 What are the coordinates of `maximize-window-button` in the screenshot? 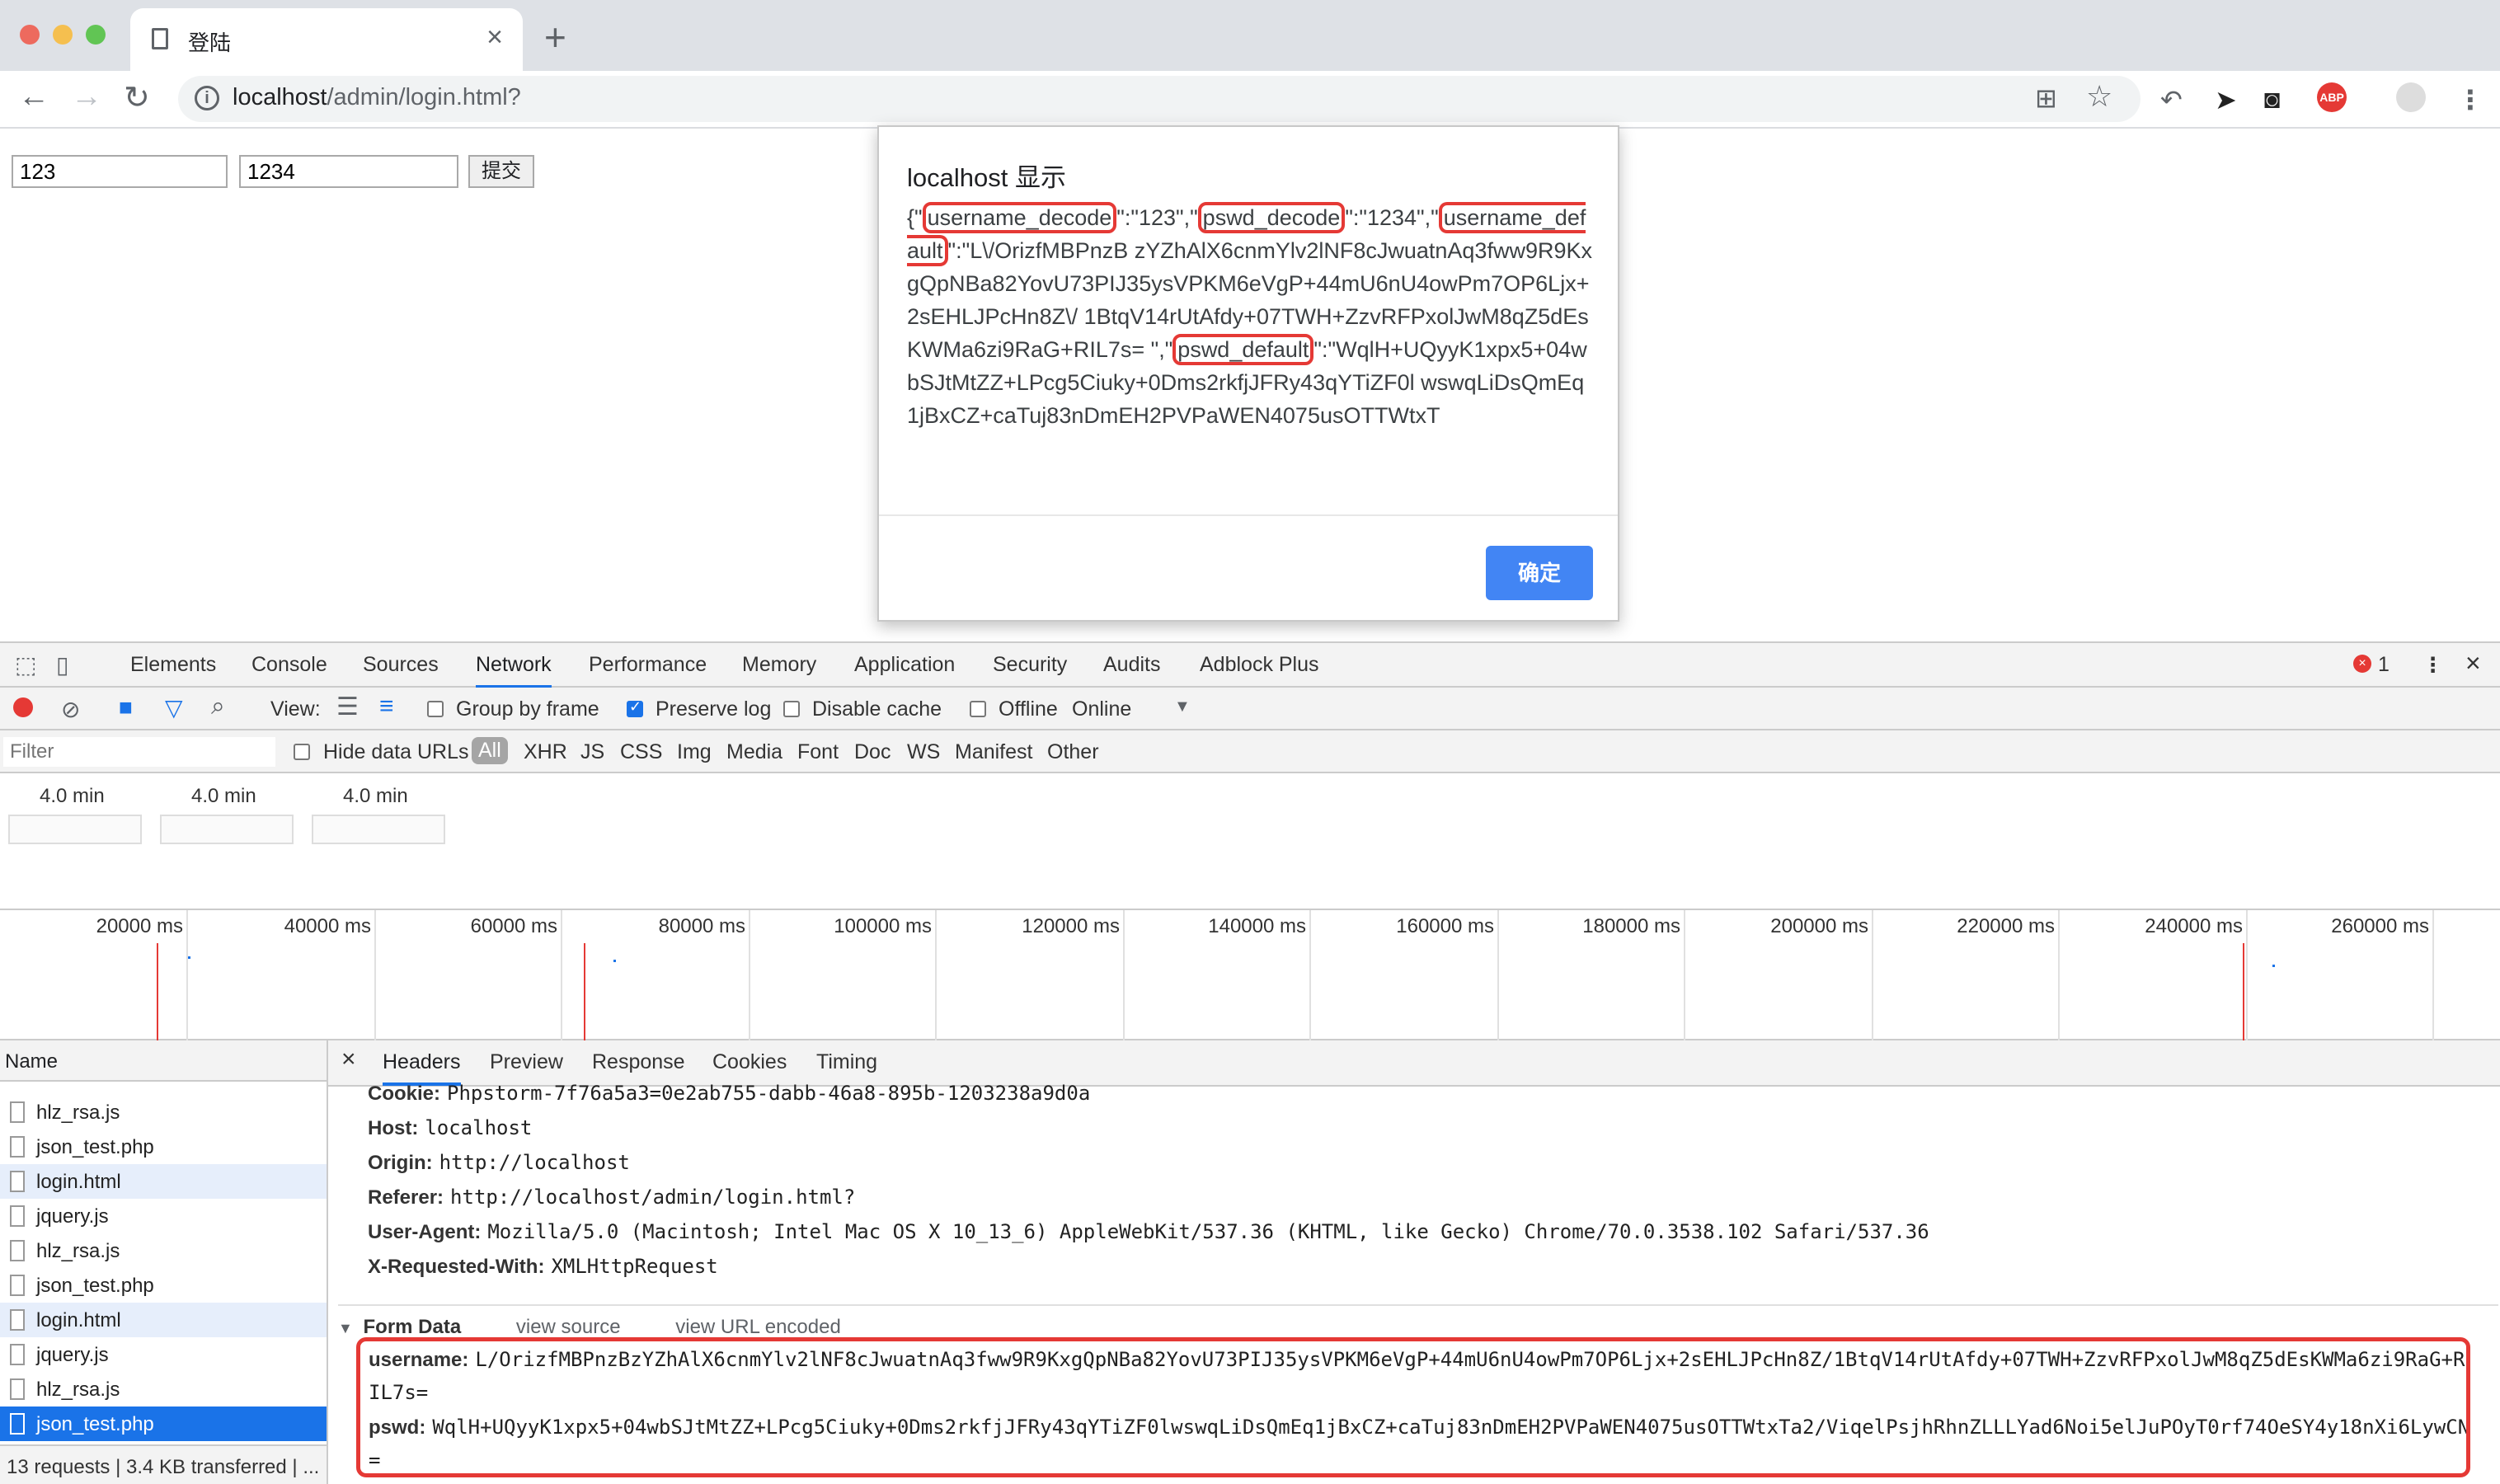 It's located at (96, 35).